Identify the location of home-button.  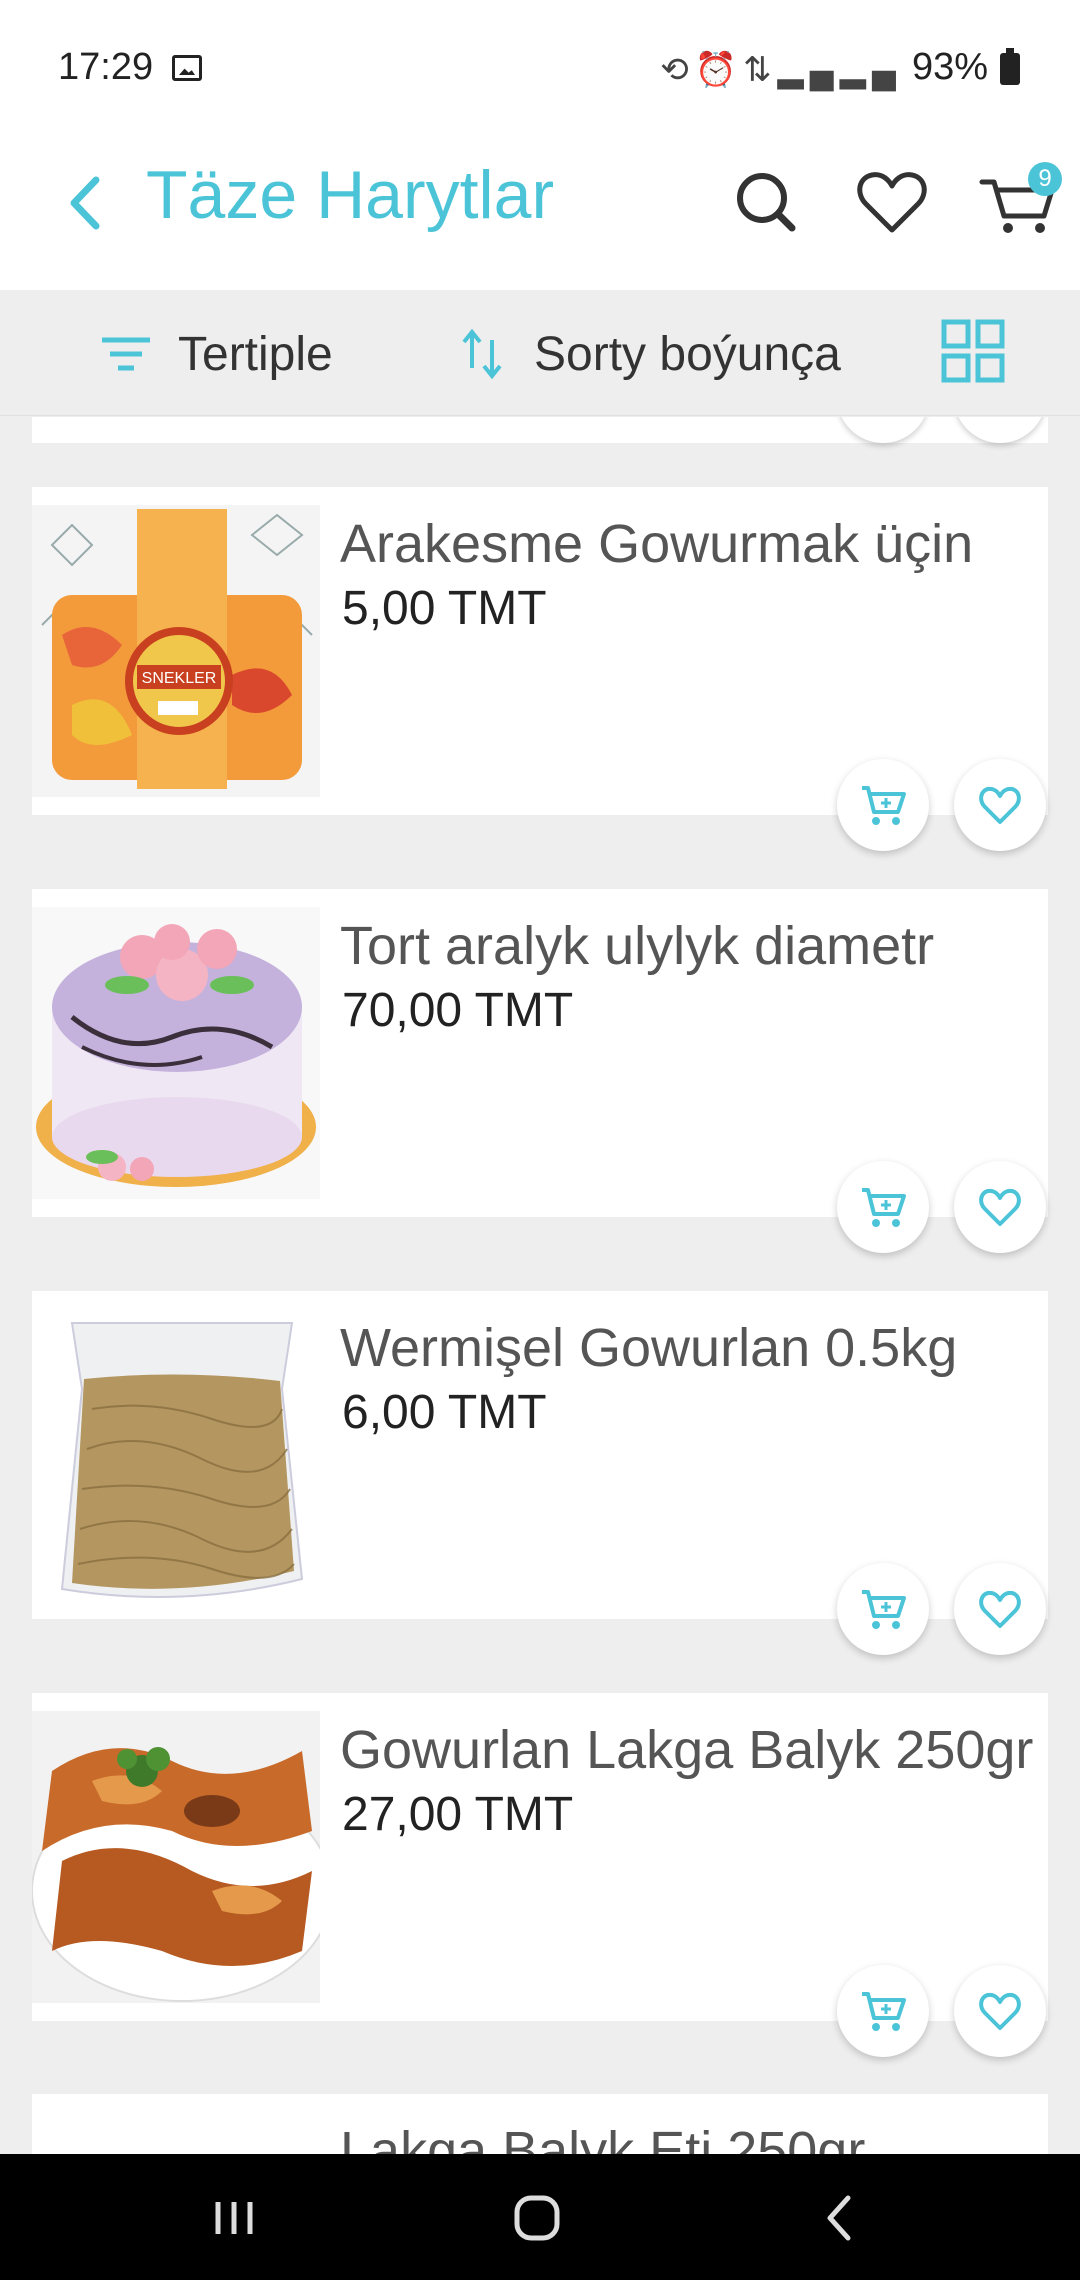
(537, 2218).